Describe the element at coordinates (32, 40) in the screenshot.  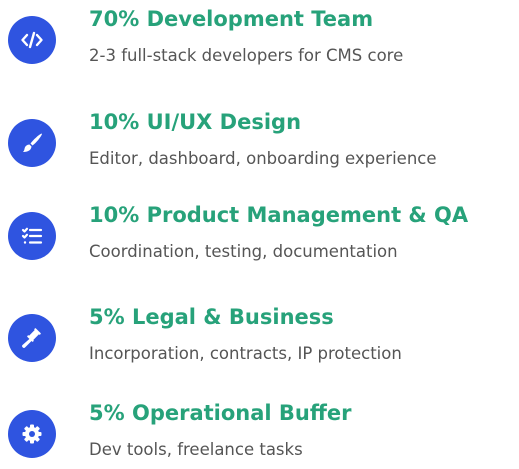
I see `code-icon` at that location.